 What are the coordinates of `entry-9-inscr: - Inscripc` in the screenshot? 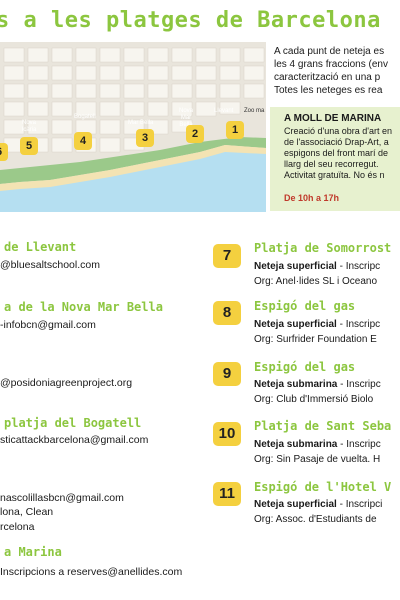 It's located at (359, 384).